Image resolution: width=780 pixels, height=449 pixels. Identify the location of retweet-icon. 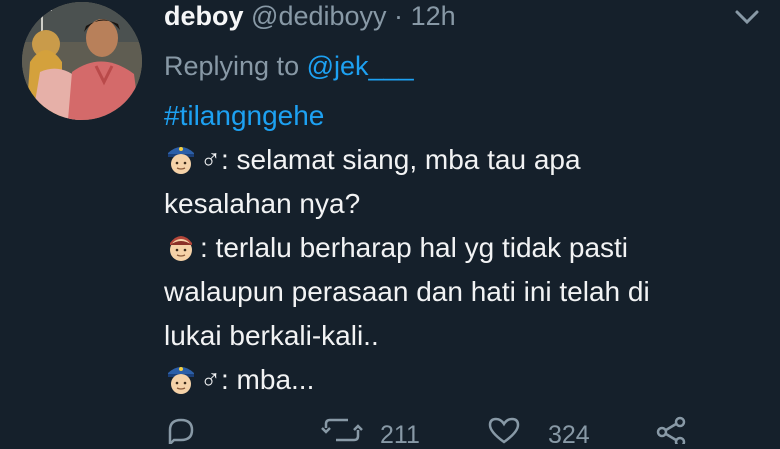
(342, 430).